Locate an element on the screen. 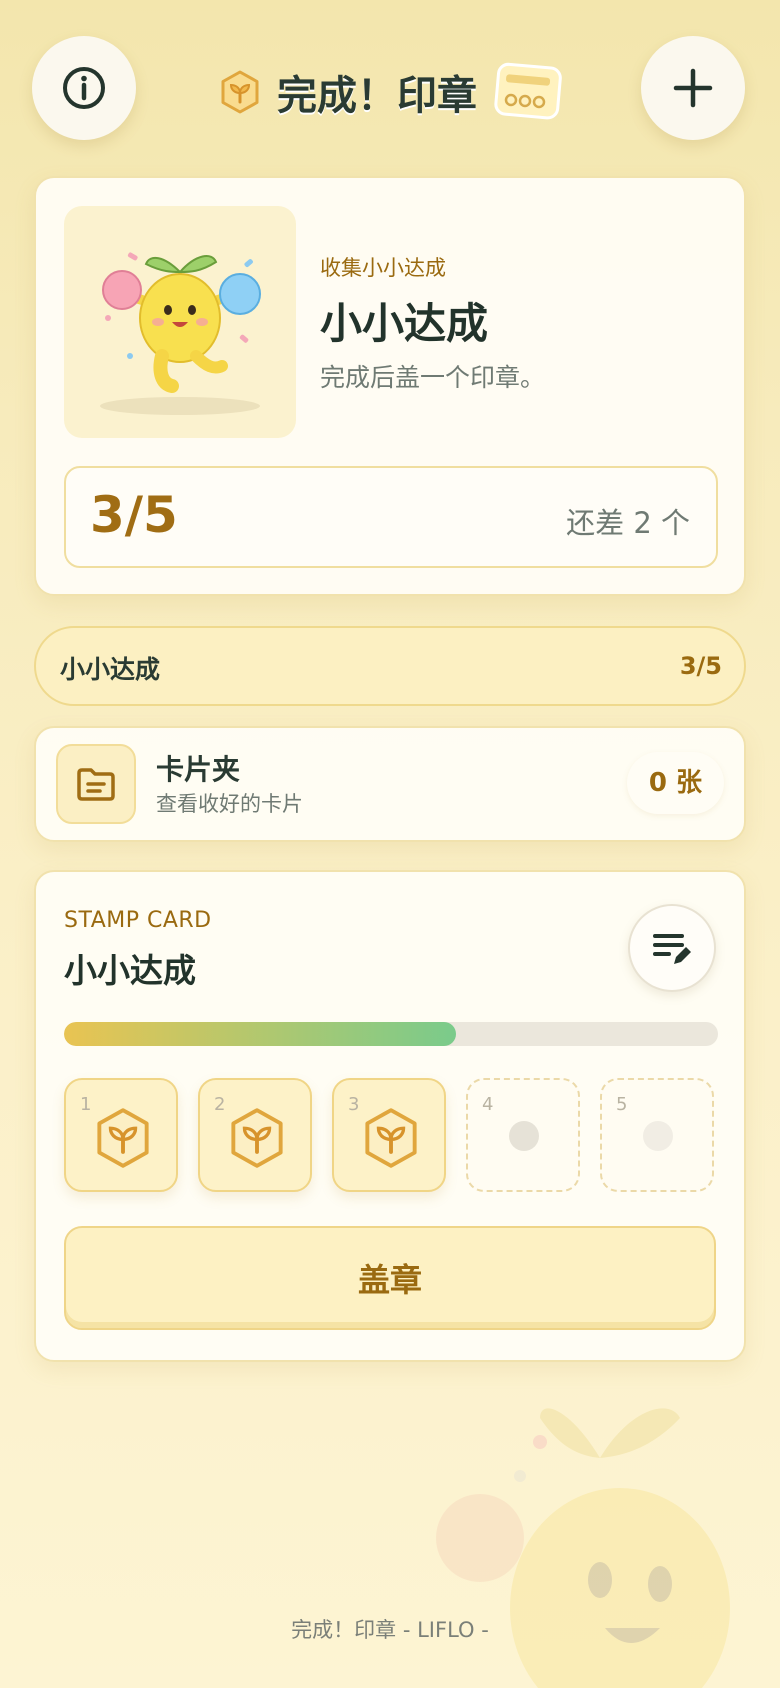 This screenshot has width=780, height=1688. folder-count-badge: 0 张 is located at coordinates (675, 783).